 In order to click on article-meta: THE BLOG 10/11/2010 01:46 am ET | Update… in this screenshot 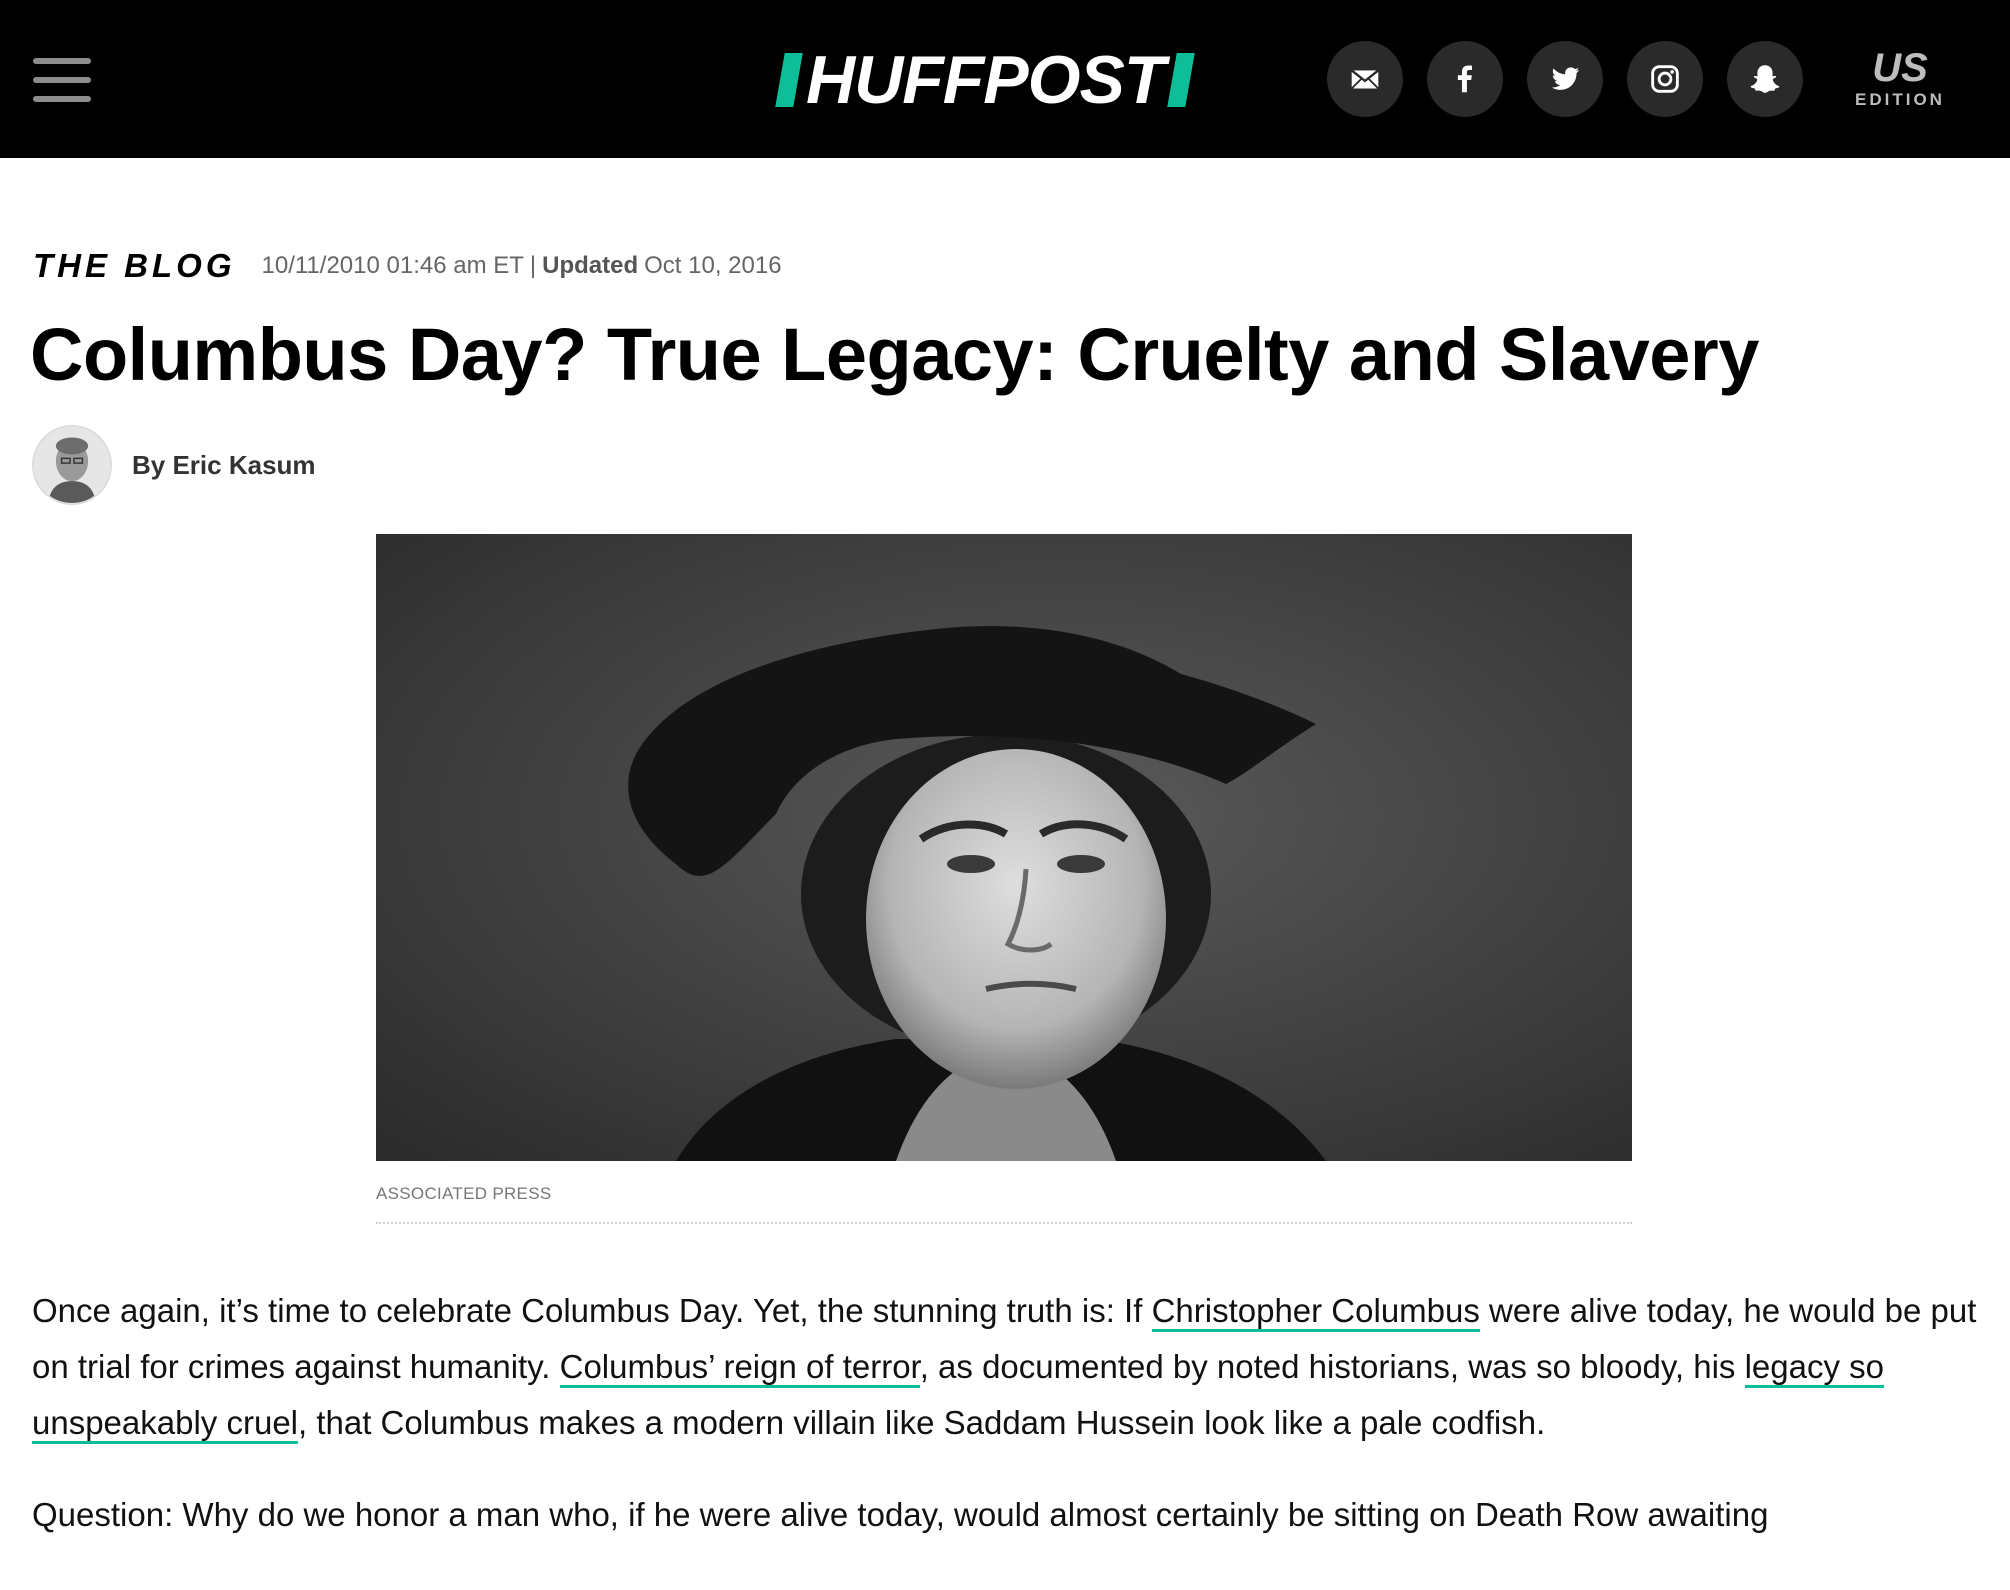, I will do `click(407, 266)`.